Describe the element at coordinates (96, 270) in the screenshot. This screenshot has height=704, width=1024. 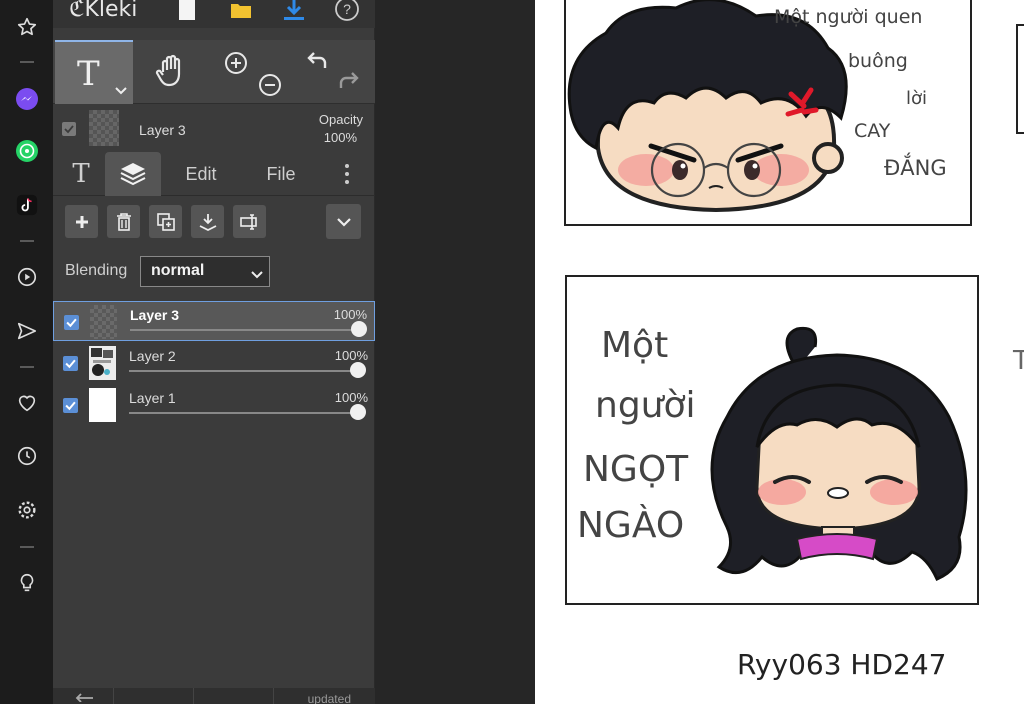
I see `blending-label: Blending` at that location.